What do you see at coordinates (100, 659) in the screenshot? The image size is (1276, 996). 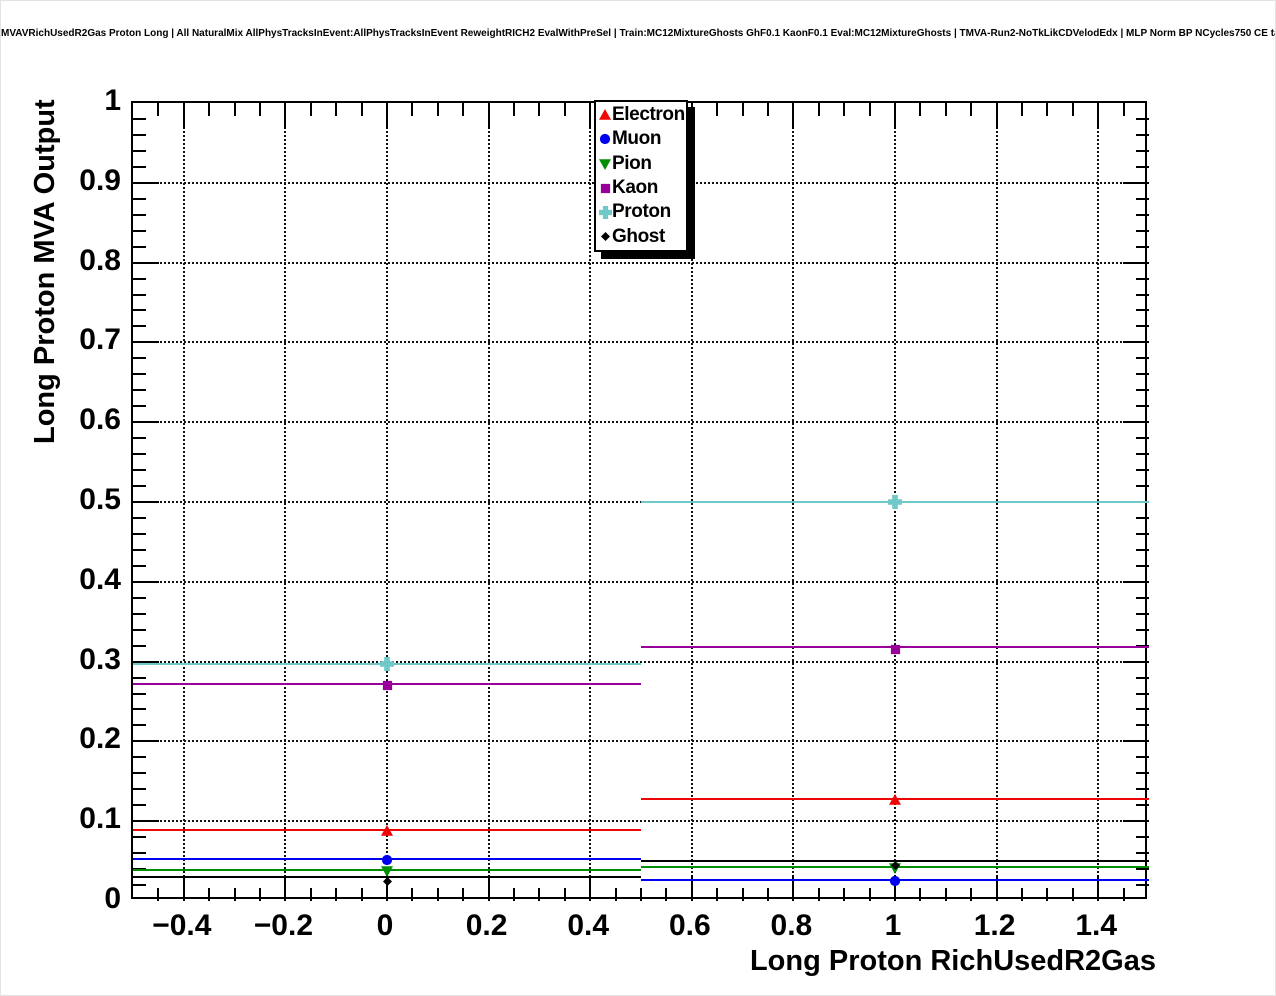 I see `y-tick-label: 0.3` at bounding box center [100, 659].